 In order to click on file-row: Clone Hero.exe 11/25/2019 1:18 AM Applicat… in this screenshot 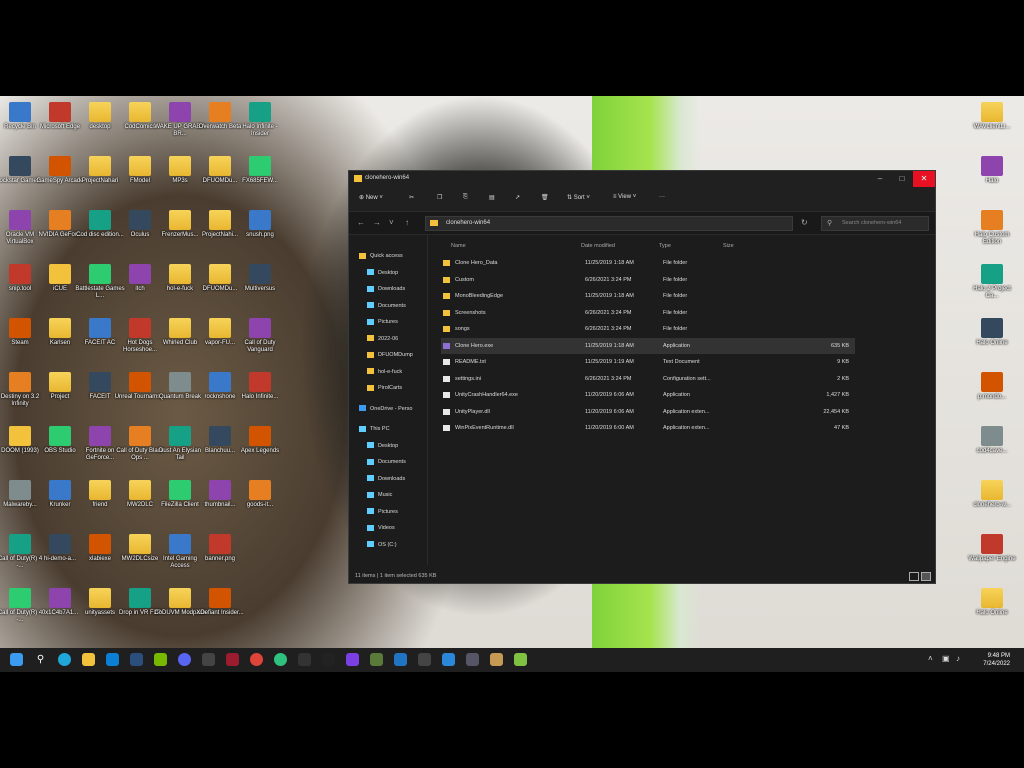, I will do `click(648, 345)`.